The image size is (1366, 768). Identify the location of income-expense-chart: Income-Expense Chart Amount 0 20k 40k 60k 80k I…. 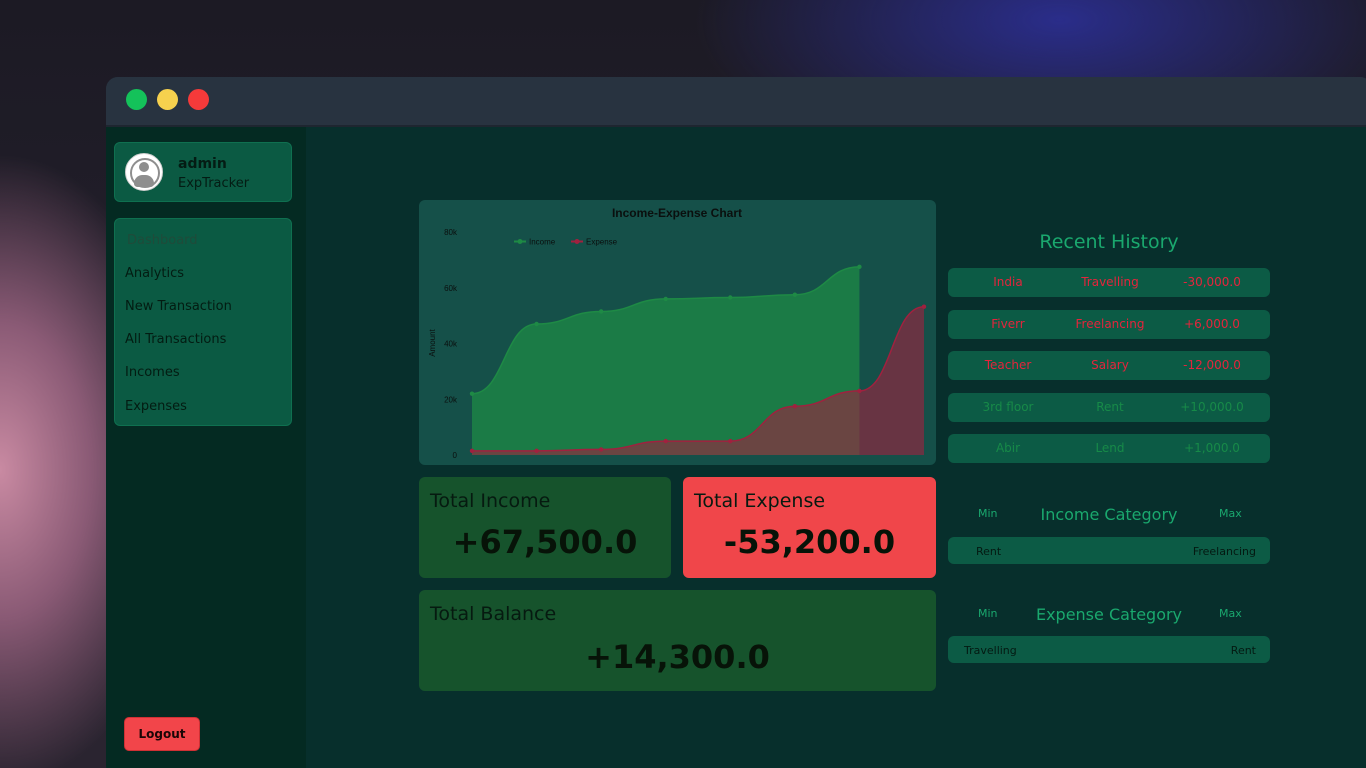
(677, 332).